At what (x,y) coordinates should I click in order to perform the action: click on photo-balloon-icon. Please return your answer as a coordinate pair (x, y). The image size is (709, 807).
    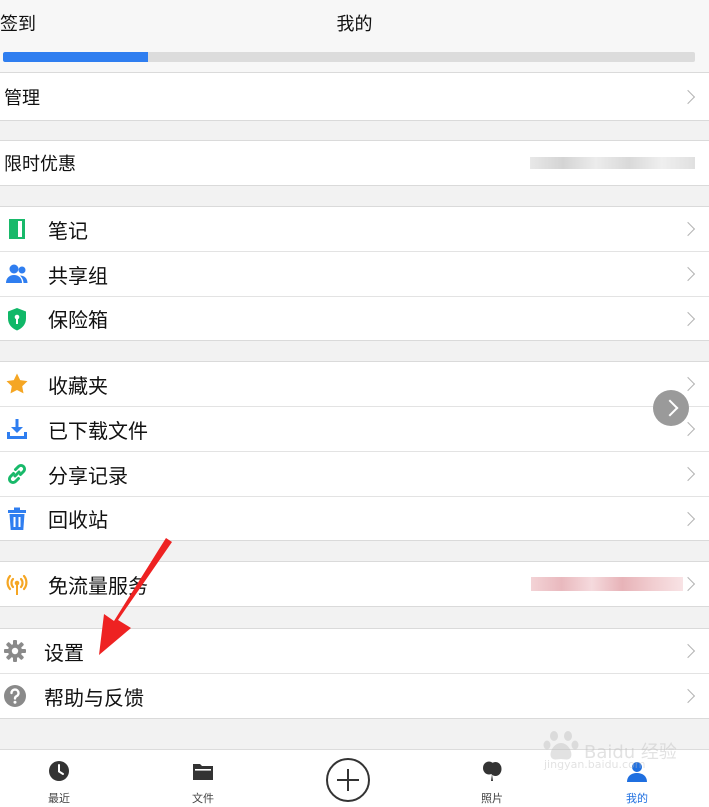
    Looking at the image, I should click on (492, 771).